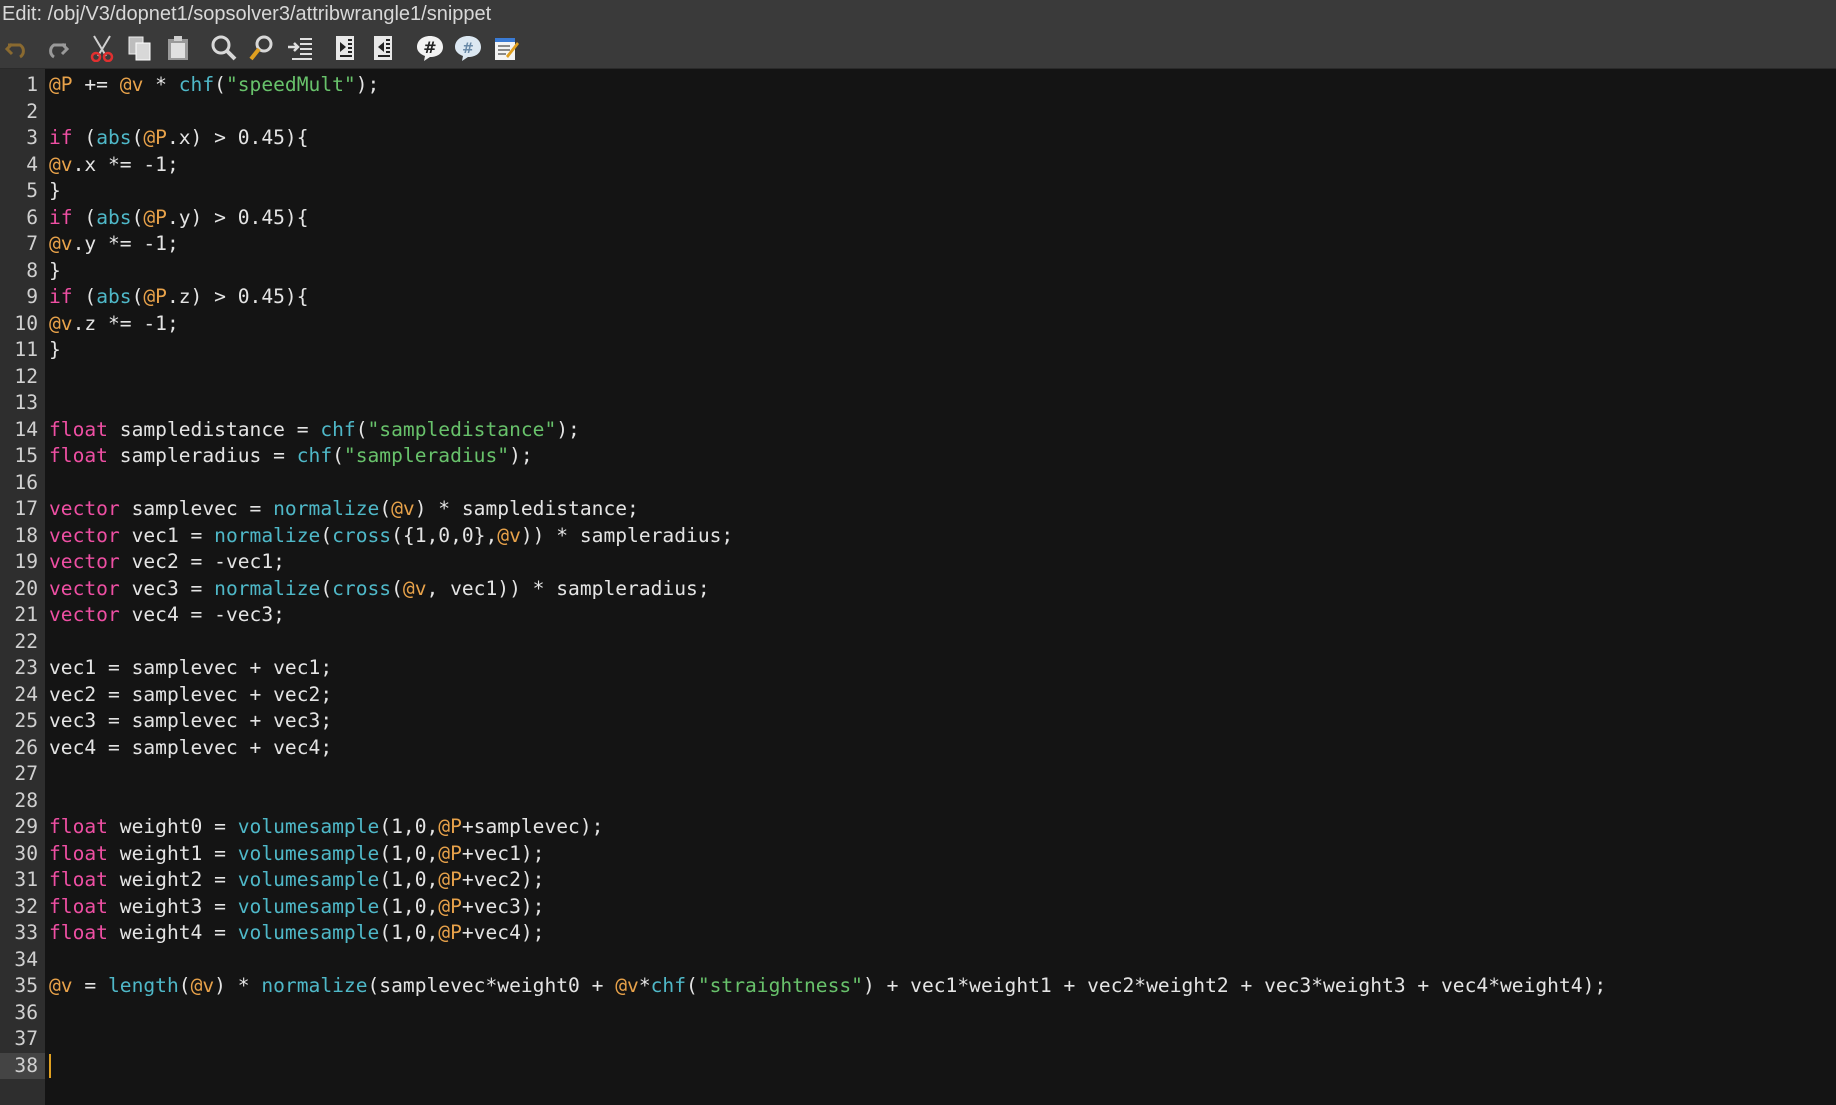 The image size is (1836, 1105). Describe the element at coordinates (503, 932) in the screenshot. I see `code-token: +vec4);` at that location.